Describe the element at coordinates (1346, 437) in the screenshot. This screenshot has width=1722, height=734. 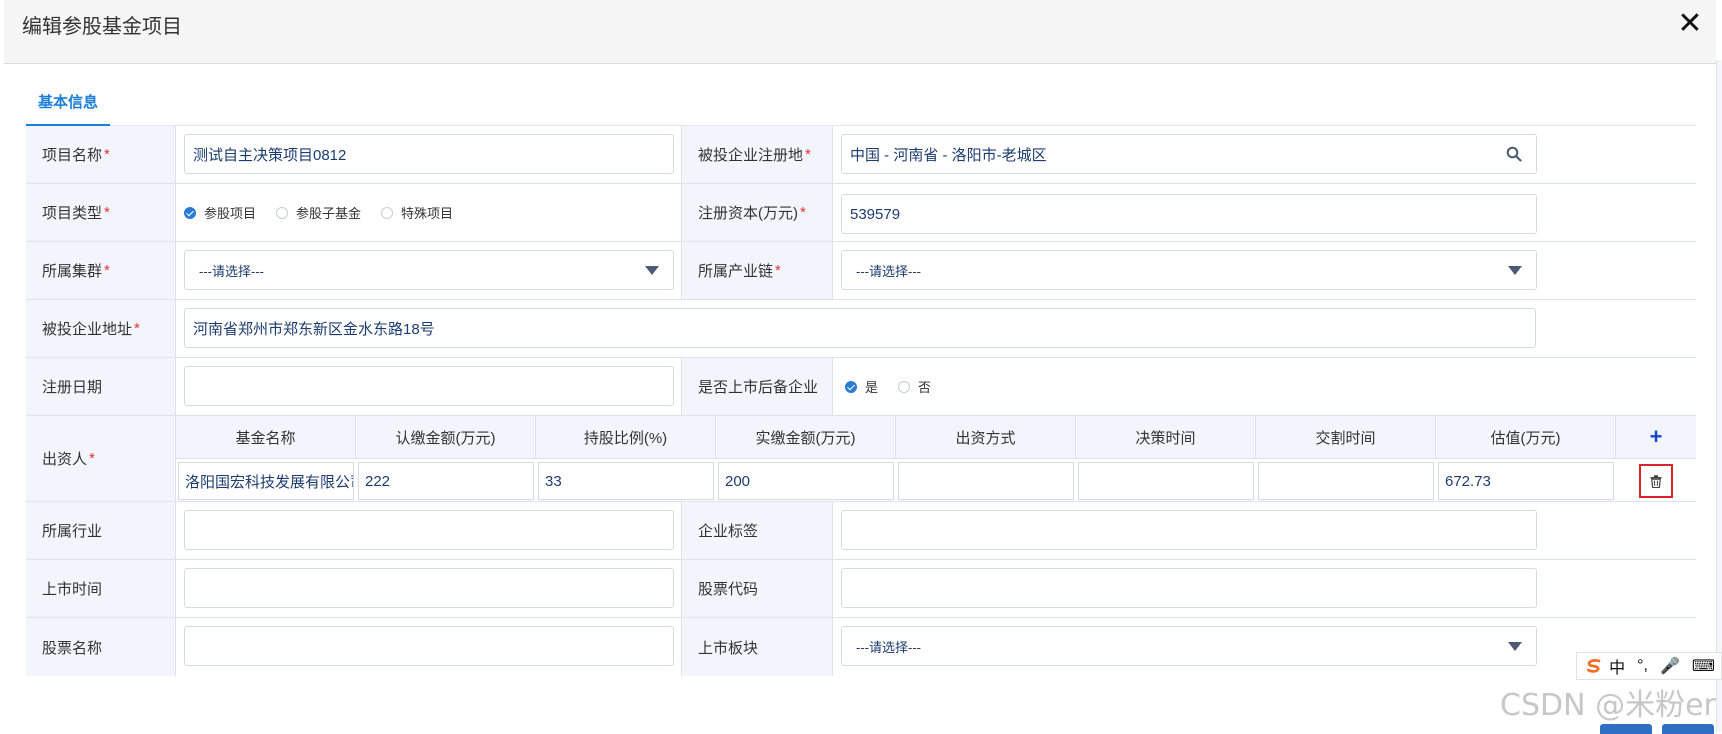
I see `table-header-delivery-time: 交割时间` at that location.